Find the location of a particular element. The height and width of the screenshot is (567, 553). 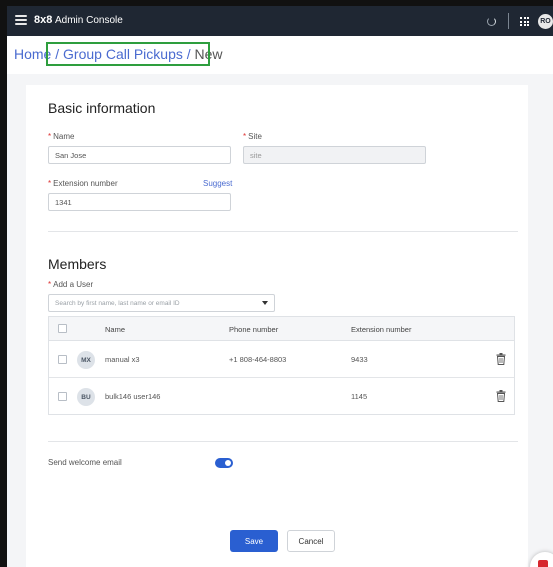

cancel-button: Cancel is located at coordinates (311, 541).